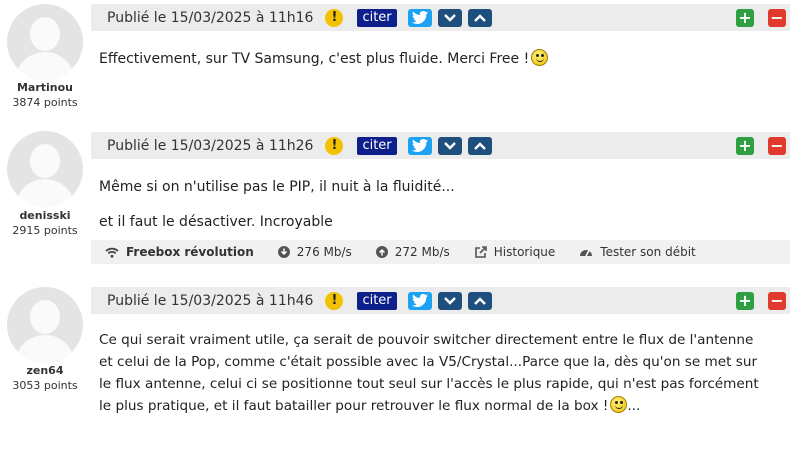 The image size is (791, 449). Describe the element at coordinates (112, 252) in the screenshot. I see `wifi-icon` at that location.